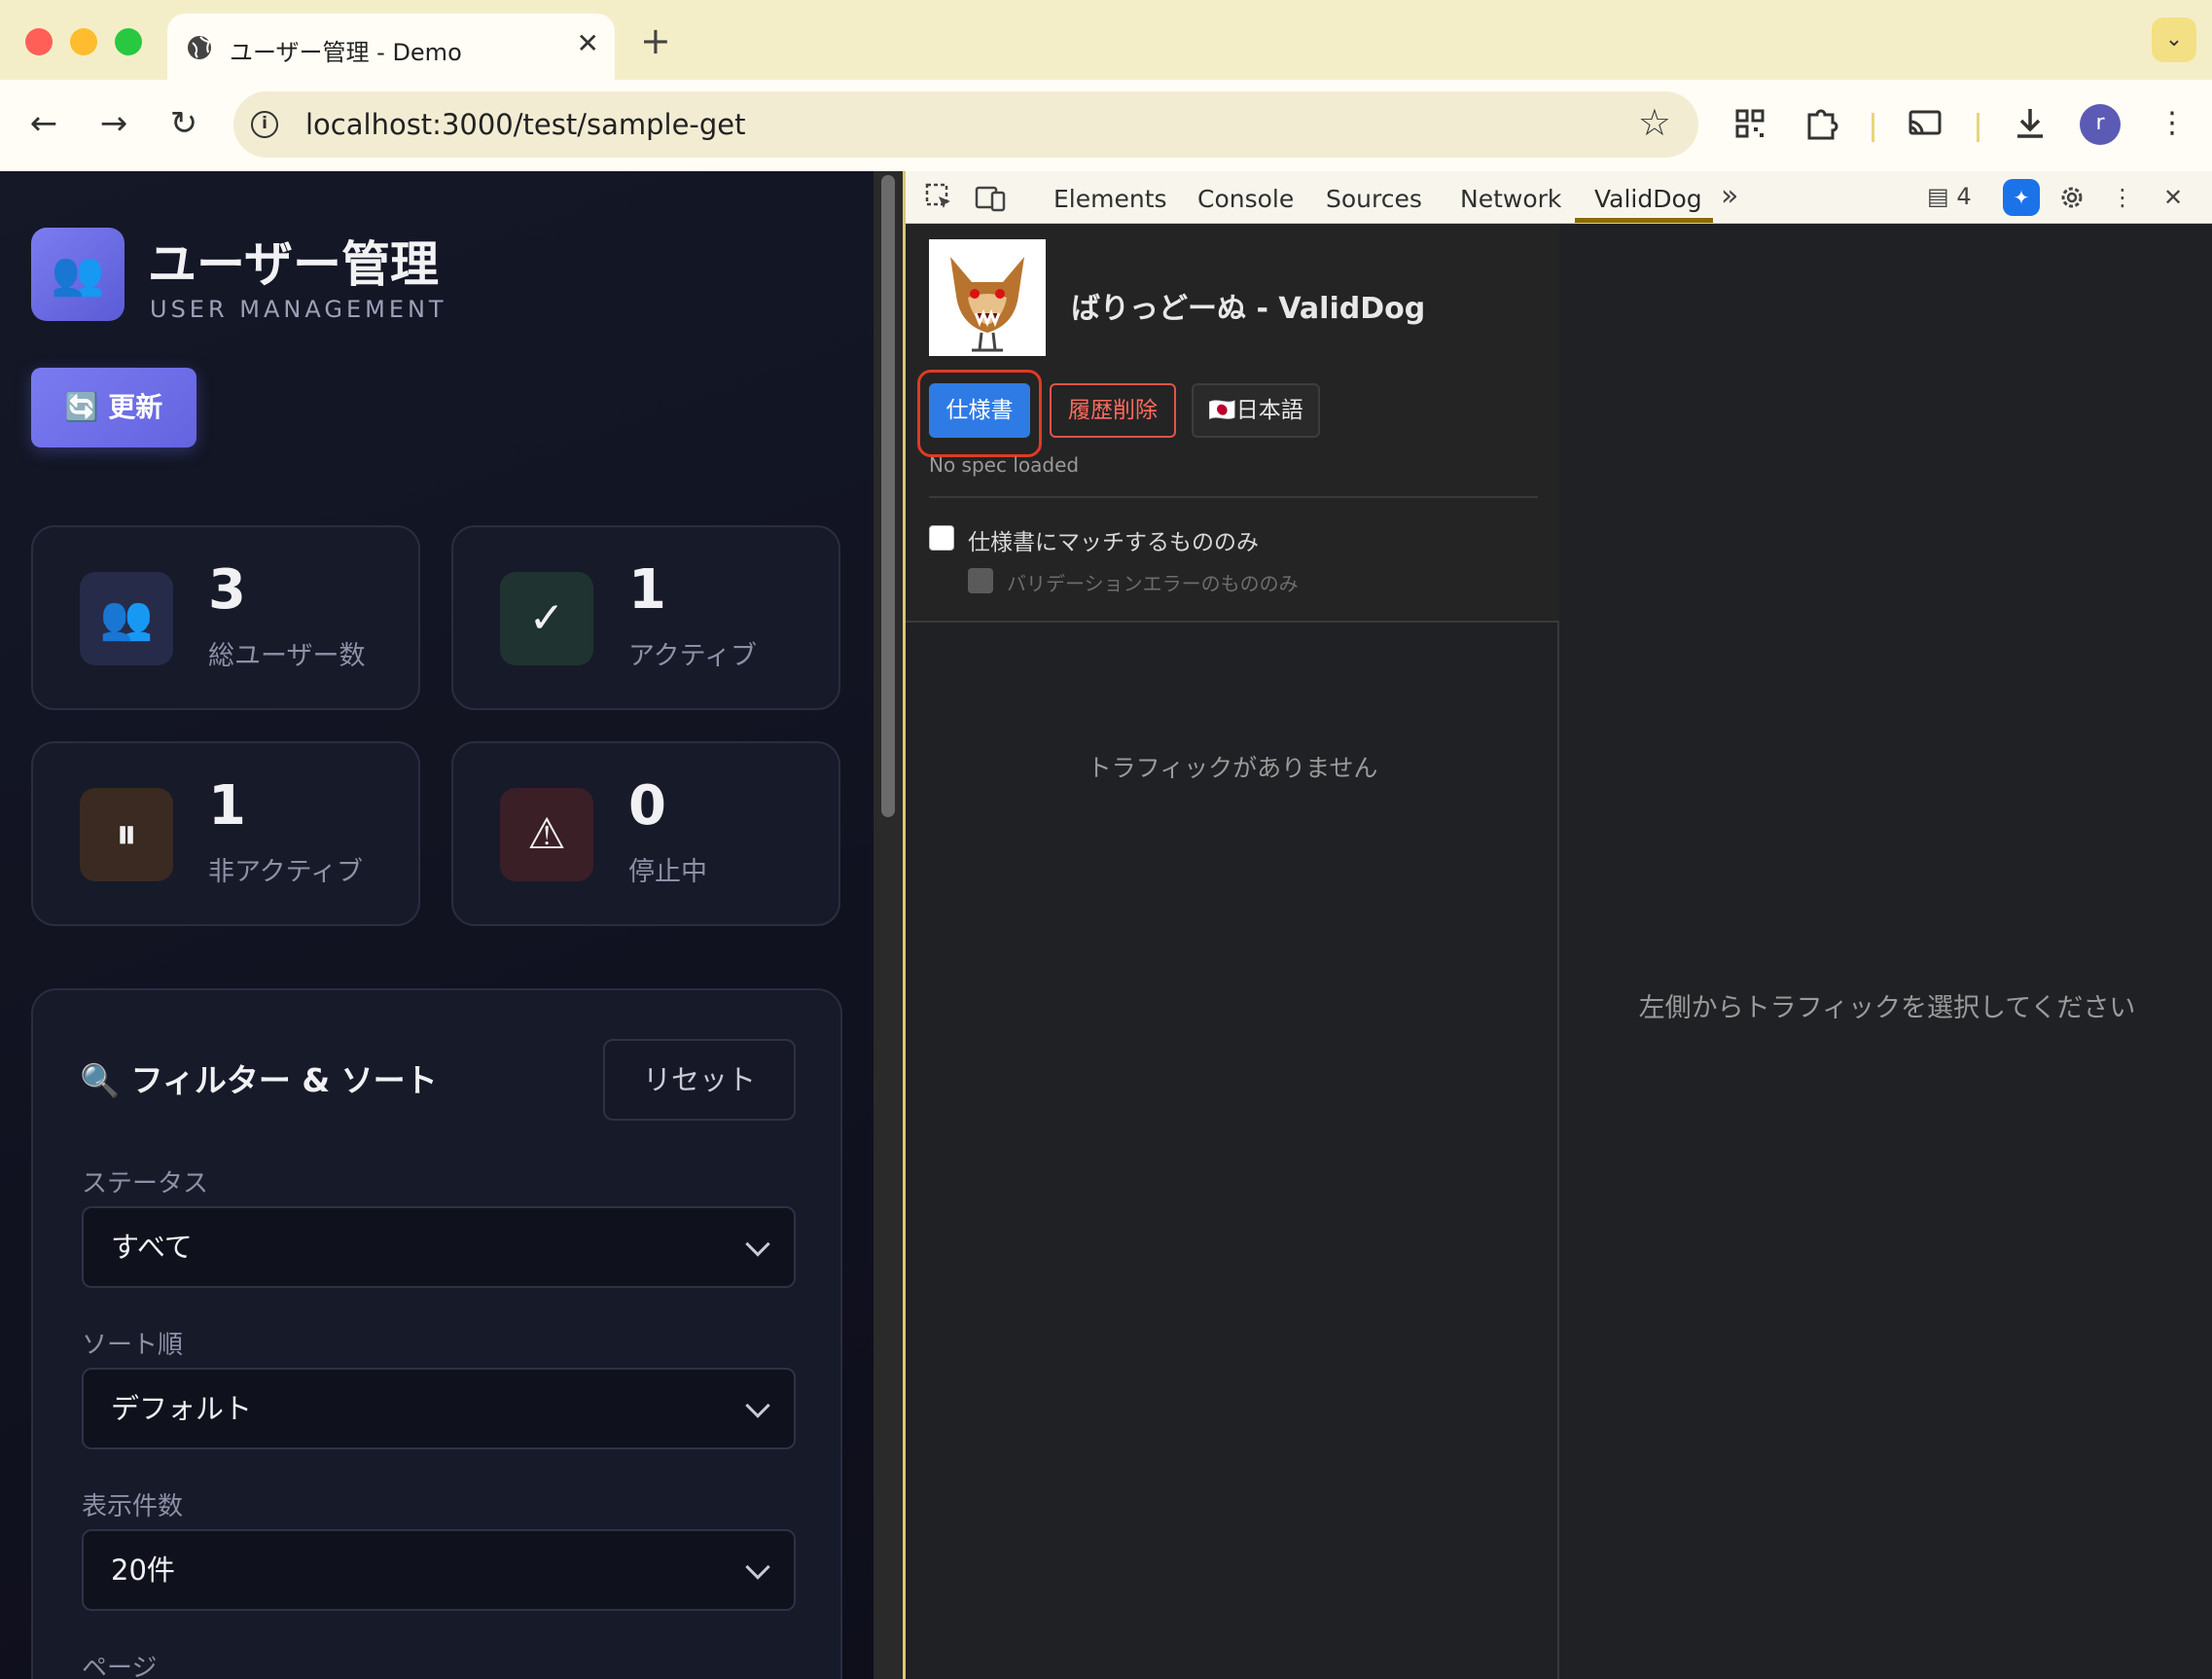  I want to click on site-info-icon: i, so click(264, 124).